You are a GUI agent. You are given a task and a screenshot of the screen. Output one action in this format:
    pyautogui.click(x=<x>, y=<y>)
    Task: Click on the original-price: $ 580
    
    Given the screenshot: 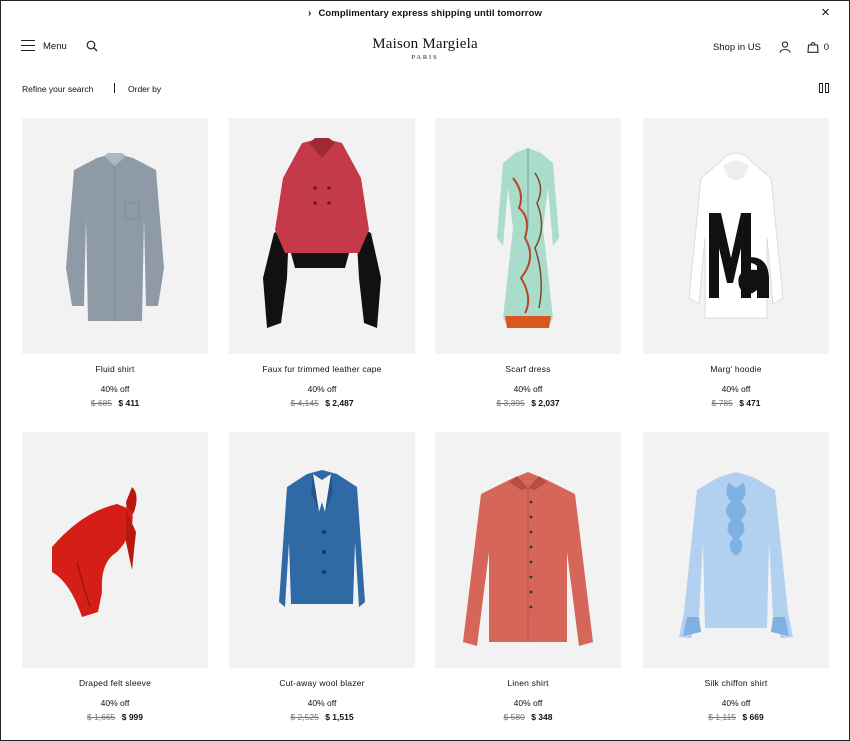 What is the action you would take?
    pyautogui.click(x=514, y=717)
    